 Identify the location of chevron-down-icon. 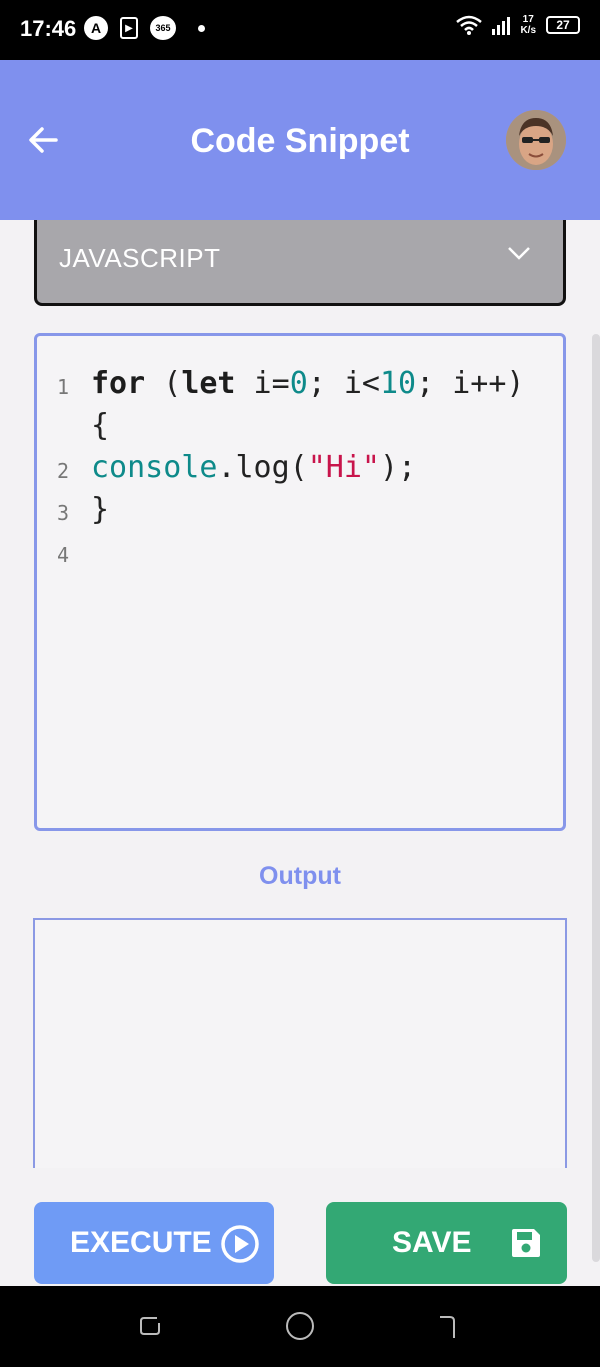
(519, 253).